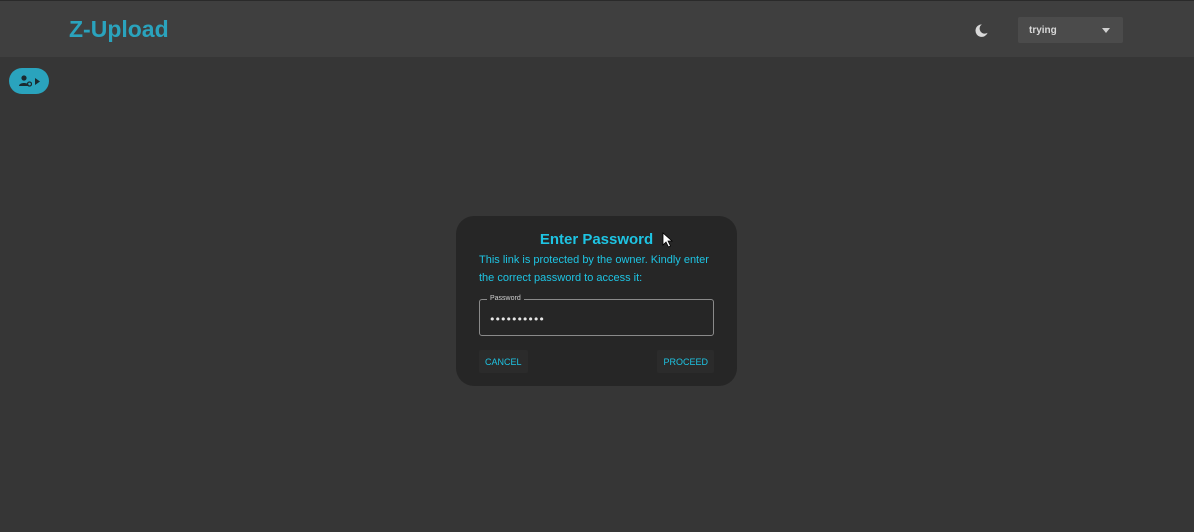  I want to click on cancel-button: CANCEL, so click(503, 361).